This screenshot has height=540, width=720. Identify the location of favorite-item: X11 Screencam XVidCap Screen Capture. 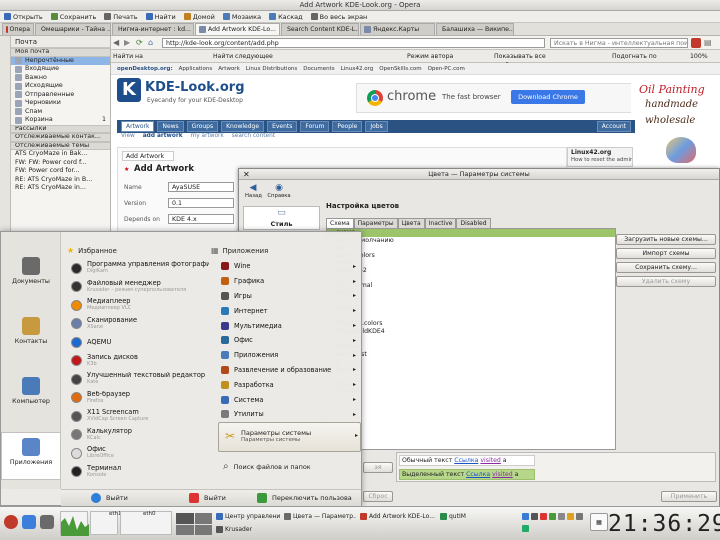
(138, 416).